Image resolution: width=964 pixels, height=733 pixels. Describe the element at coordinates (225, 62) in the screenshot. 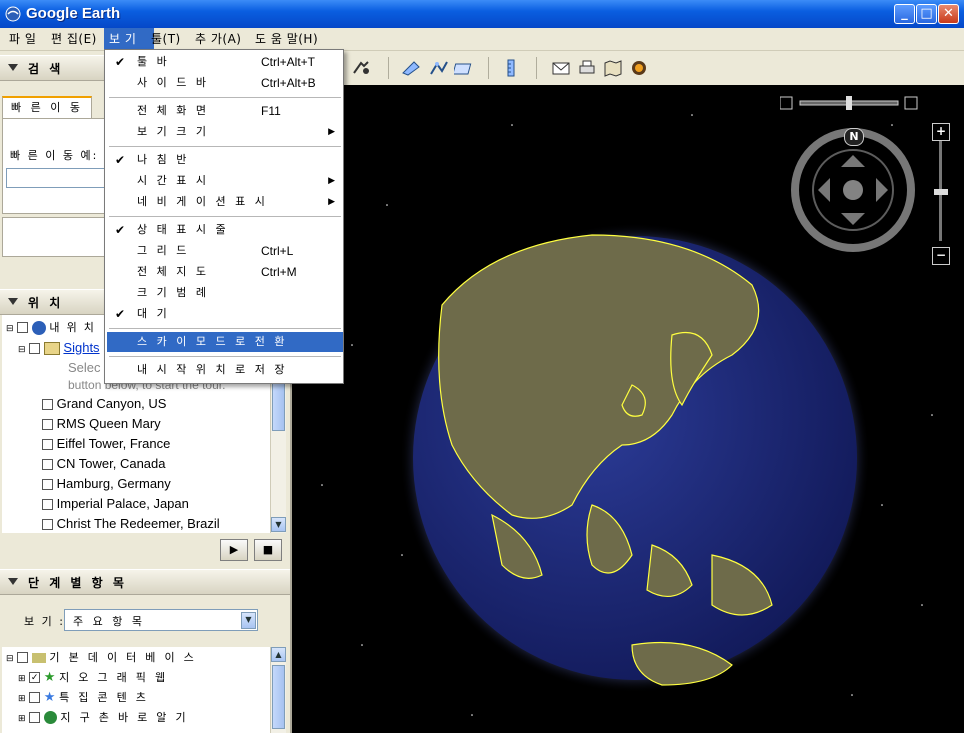

I see `menu-item-toolbar: ✔ 툴 바 Ctrl+Alt+T` at that location.